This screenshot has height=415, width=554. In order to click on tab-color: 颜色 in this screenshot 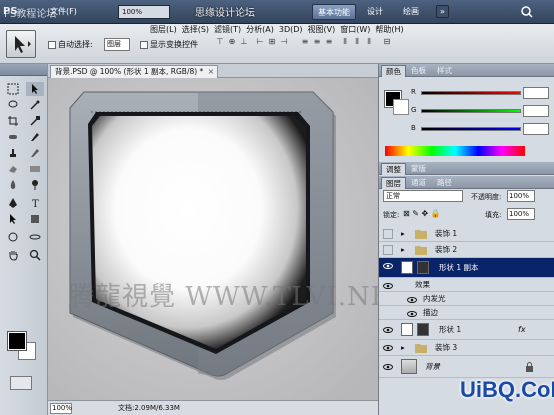, I will do `click(393, 71)`.